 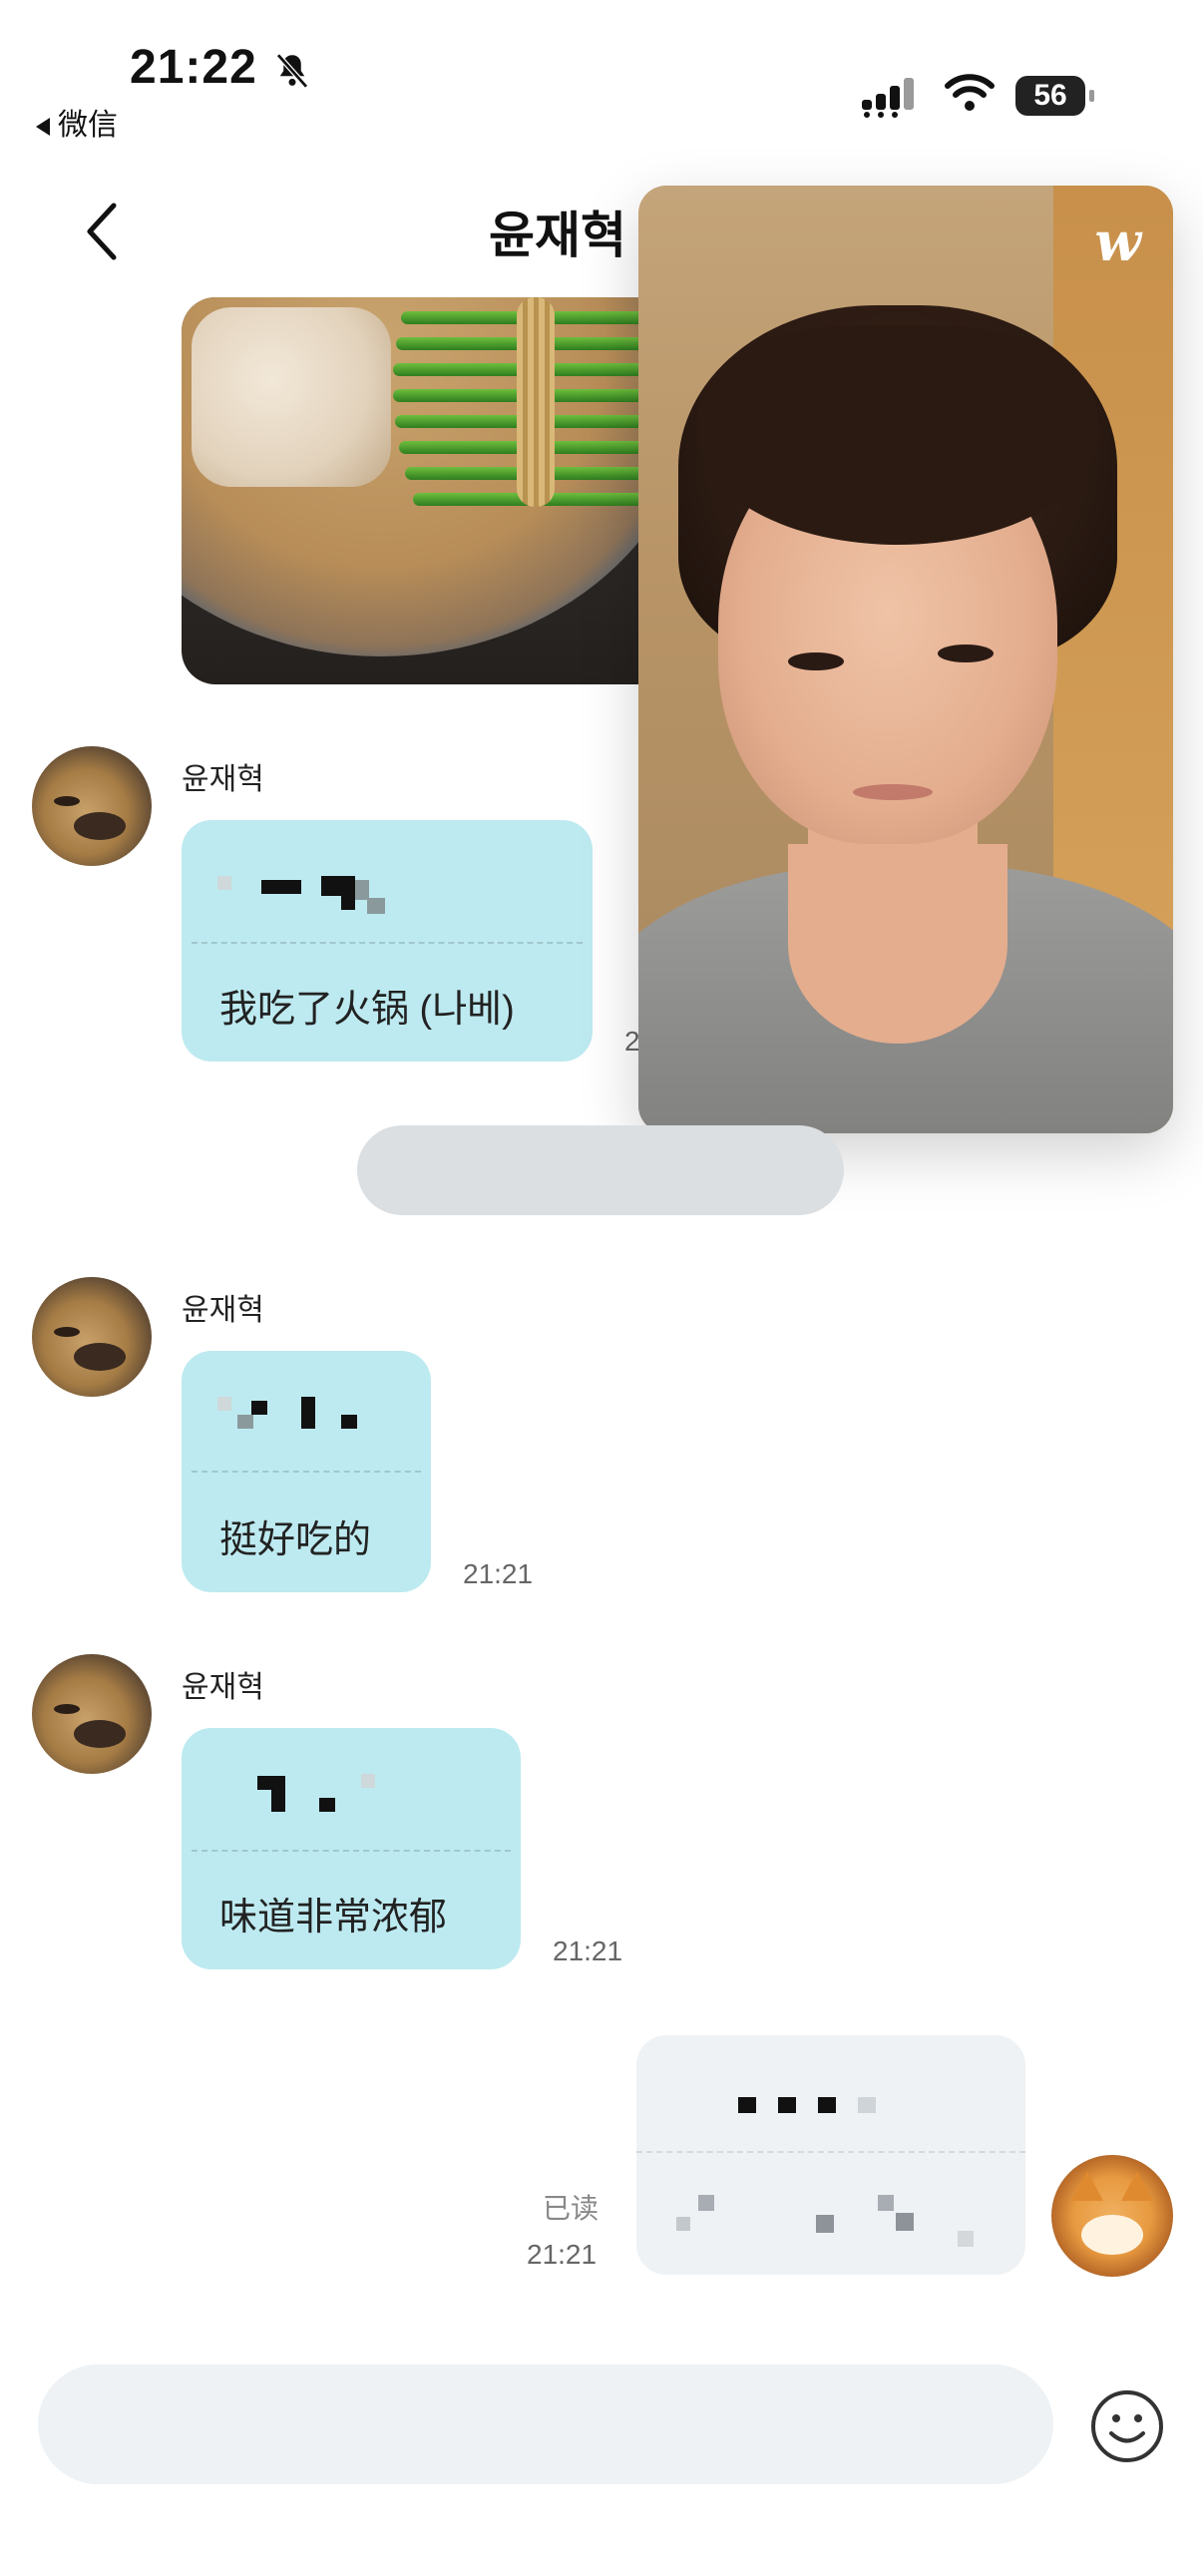 I want to click on weverse-logo: w, so click(x=1118, y=241).